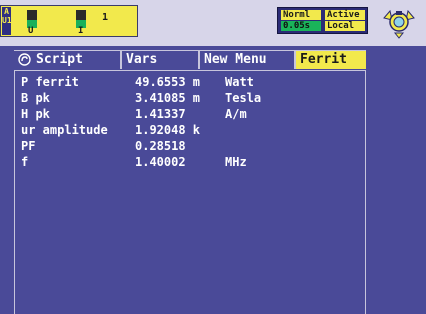 The width and height of the screenshot is (426, 314). What do you see at coordinates (69, 21) in the screenshot?
I see `channel-panel: A U1 U I 1` at bounding box center [69, 21].